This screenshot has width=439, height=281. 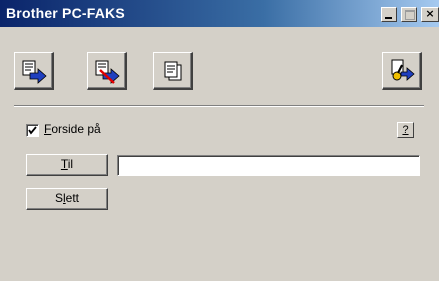 What do you see at coordinates (72, 129) in the screenshot?
I see `cover-page-label: Forside på` at bounding box center [72, 129].